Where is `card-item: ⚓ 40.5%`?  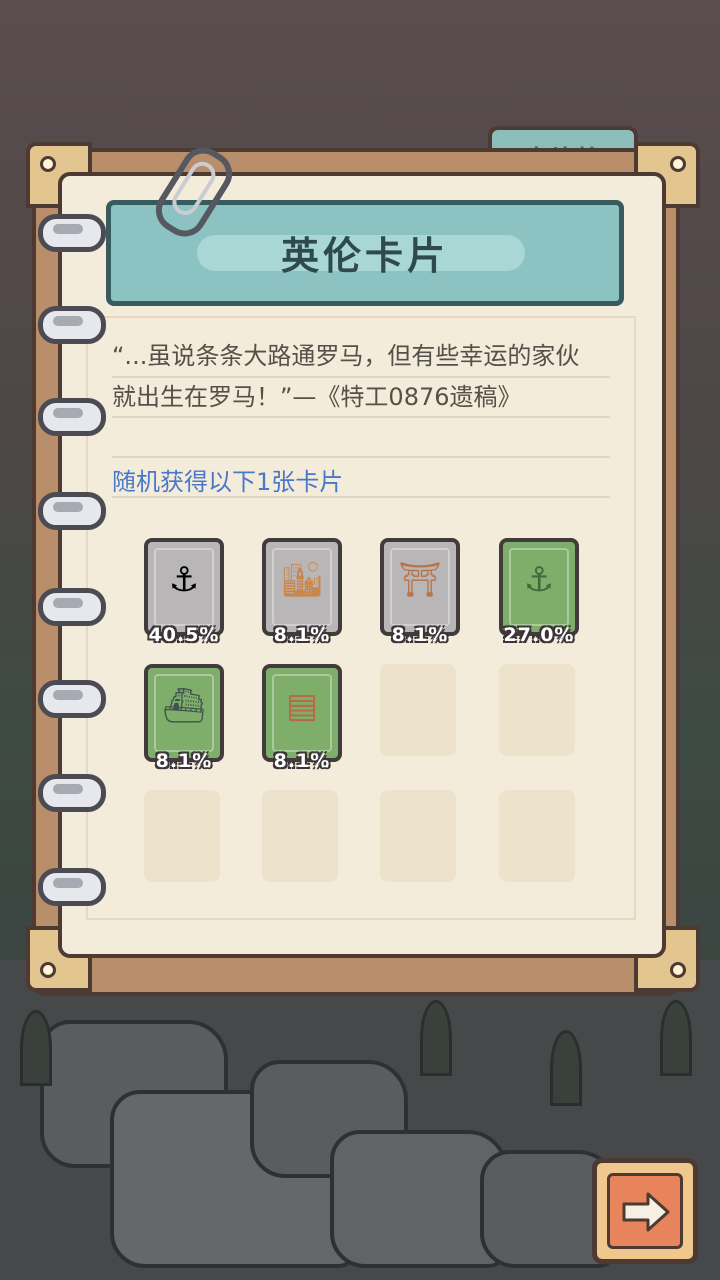
card-item: ⚓ 40.5% is located at coordinates (184, 592).